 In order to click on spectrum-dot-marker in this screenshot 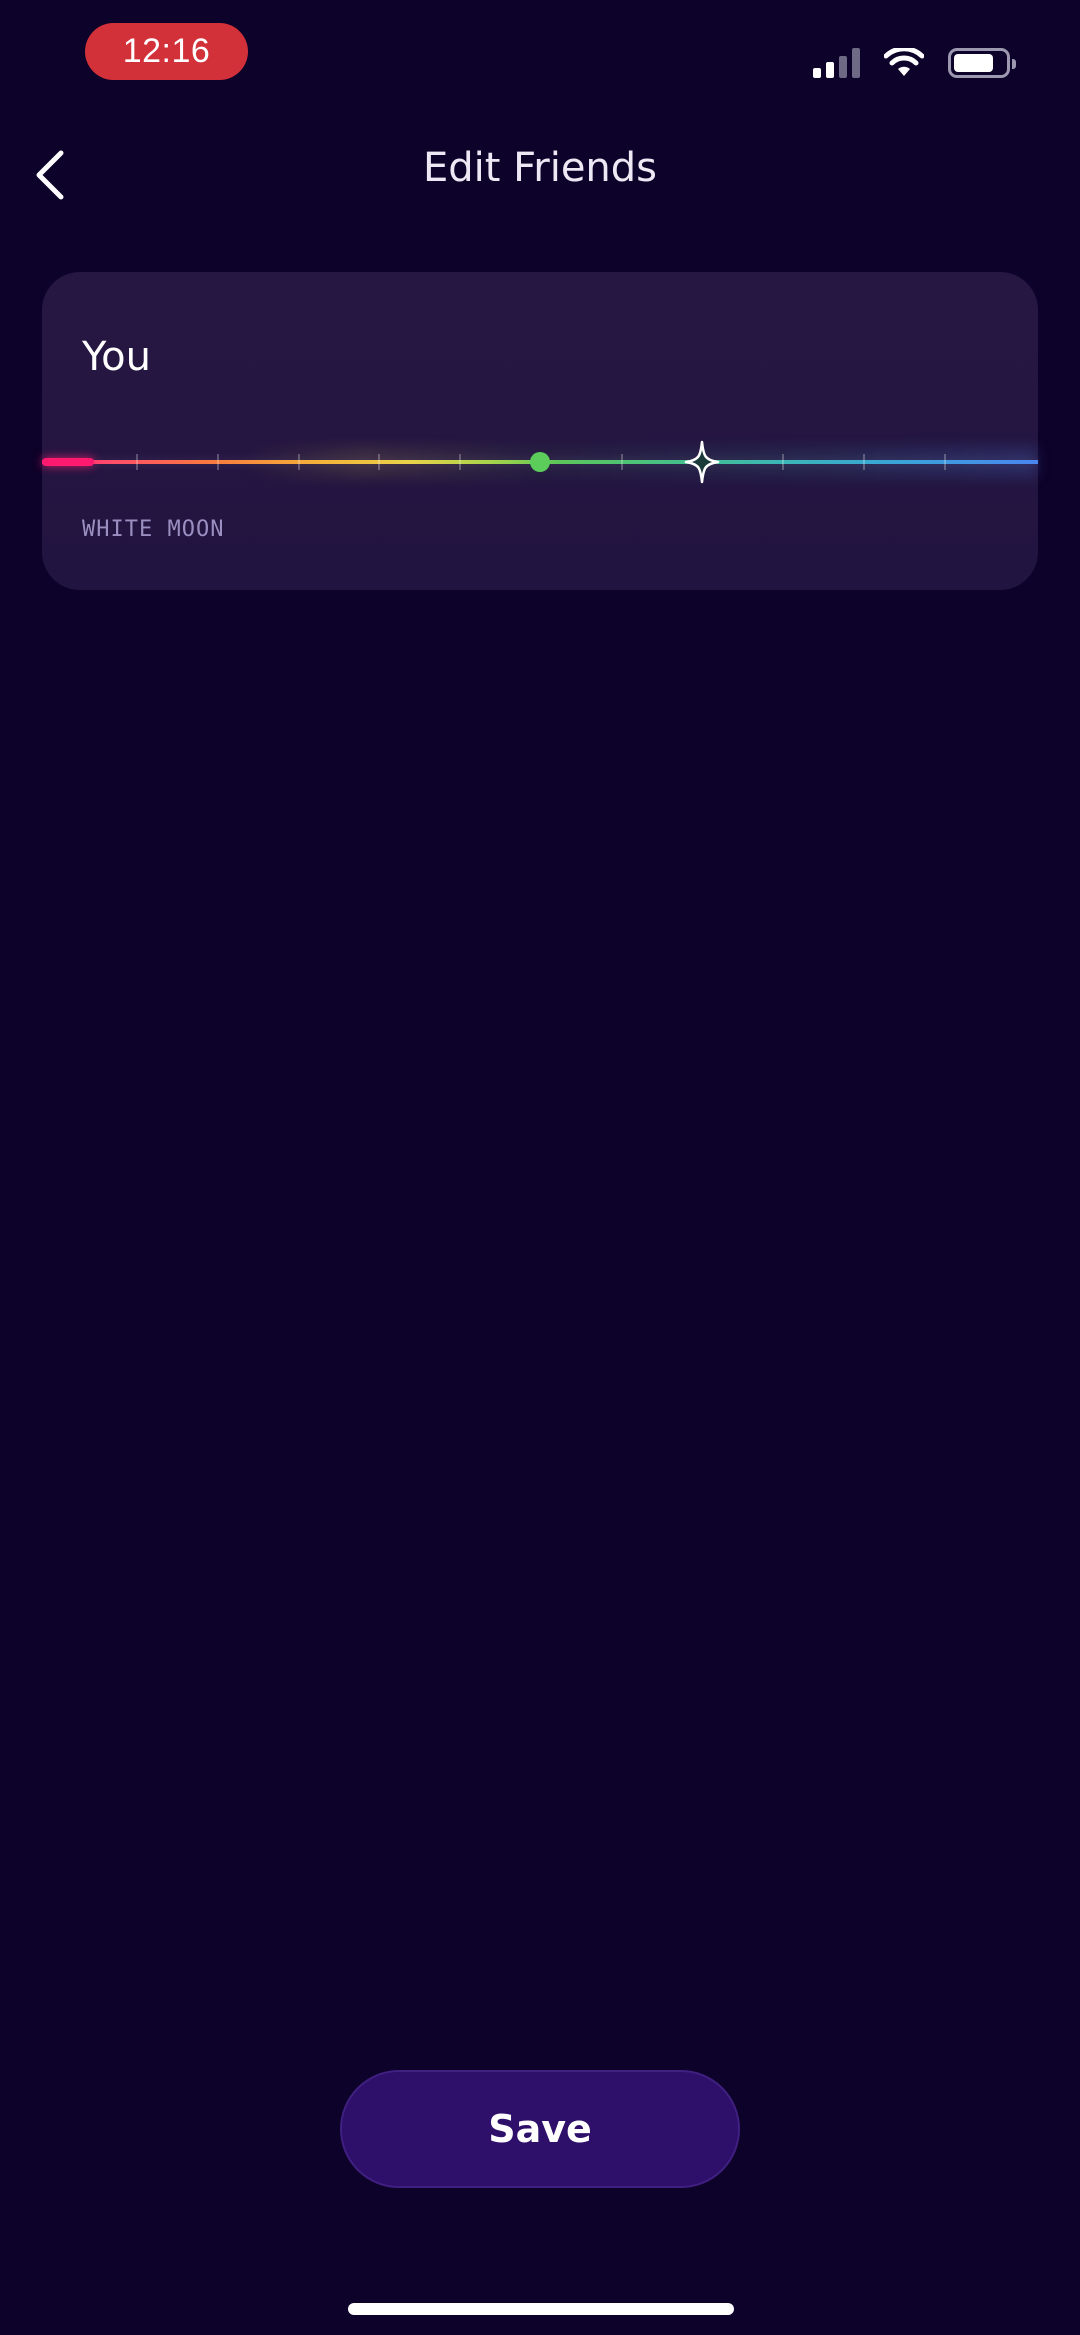, I will do `click(540, 462)`.